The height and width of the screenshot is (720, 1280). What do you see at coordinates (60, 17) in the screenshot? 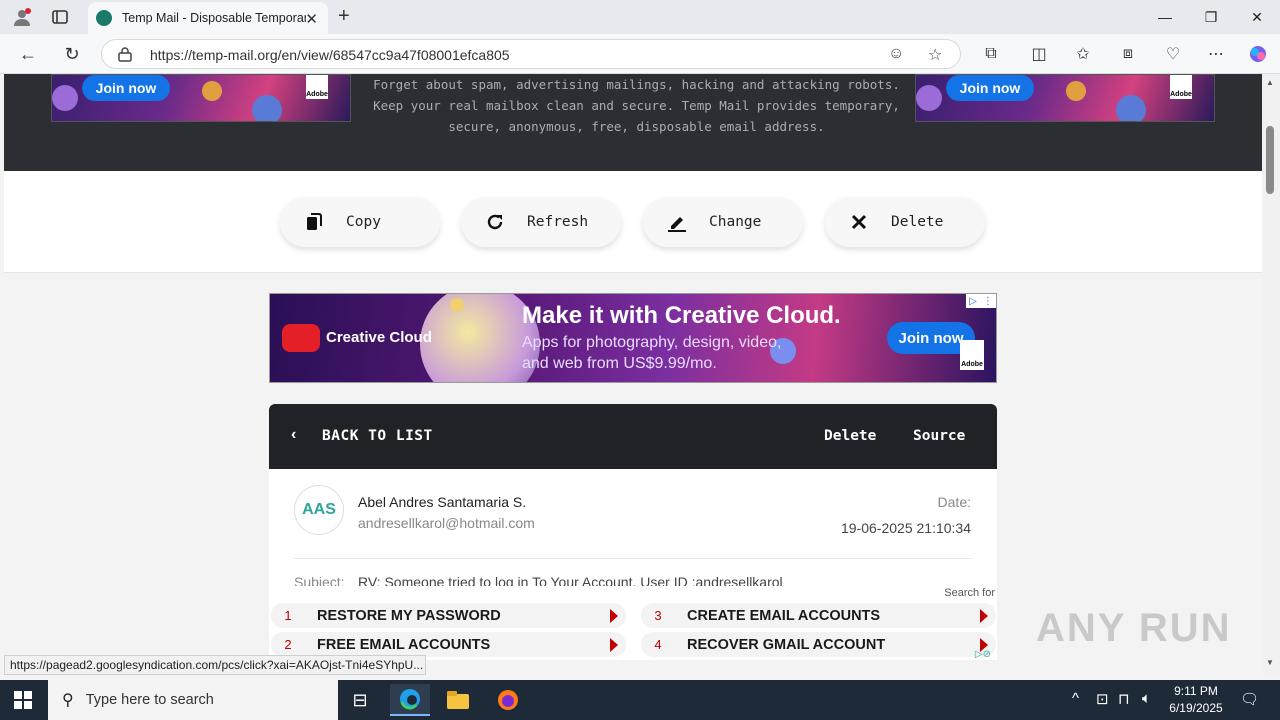
I see `tab-actions-icon` at bounding box center [60, 17].